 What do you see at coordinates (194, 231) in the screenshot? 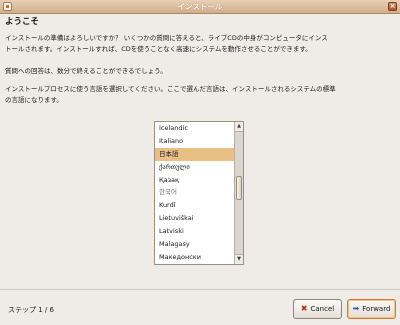
I see `language-option: Latviski` at bounding box center [194, 231].